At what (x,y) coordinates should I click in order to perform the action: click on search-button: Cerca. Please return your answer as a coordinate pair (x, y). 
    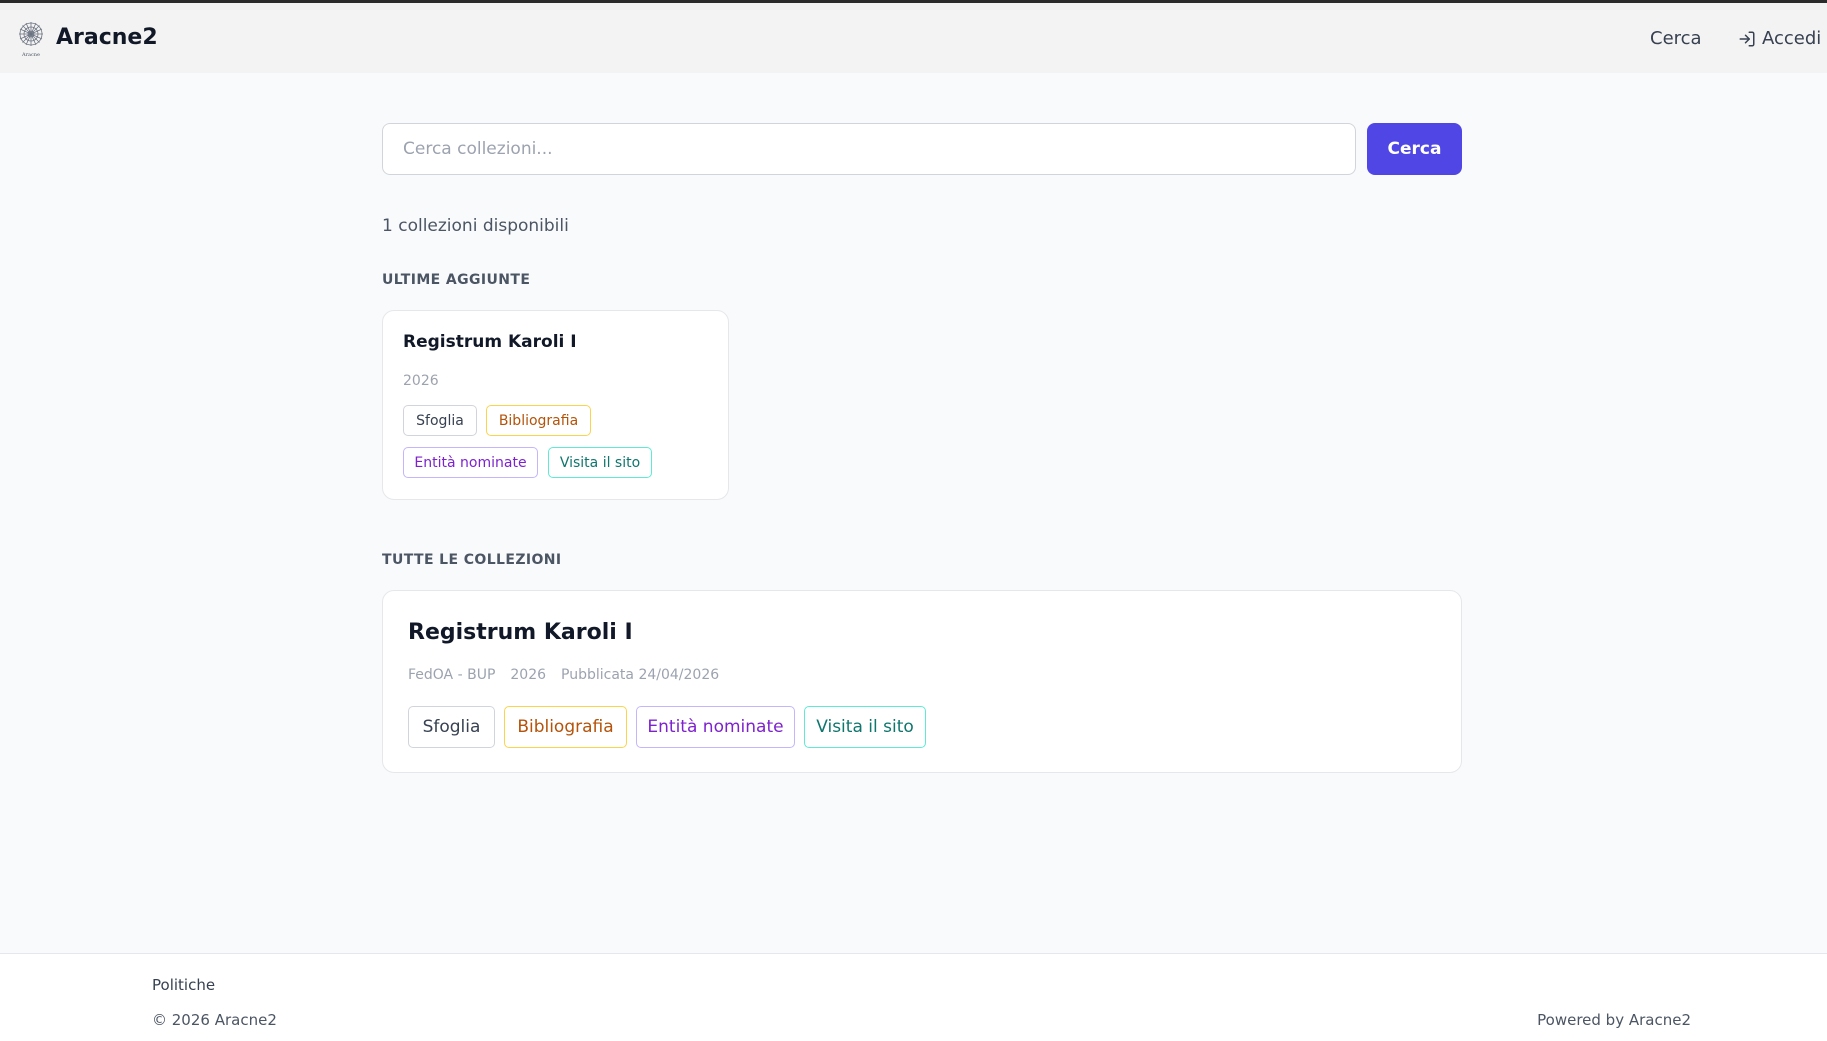
    Looking at the image, I should click on (1414, 149).